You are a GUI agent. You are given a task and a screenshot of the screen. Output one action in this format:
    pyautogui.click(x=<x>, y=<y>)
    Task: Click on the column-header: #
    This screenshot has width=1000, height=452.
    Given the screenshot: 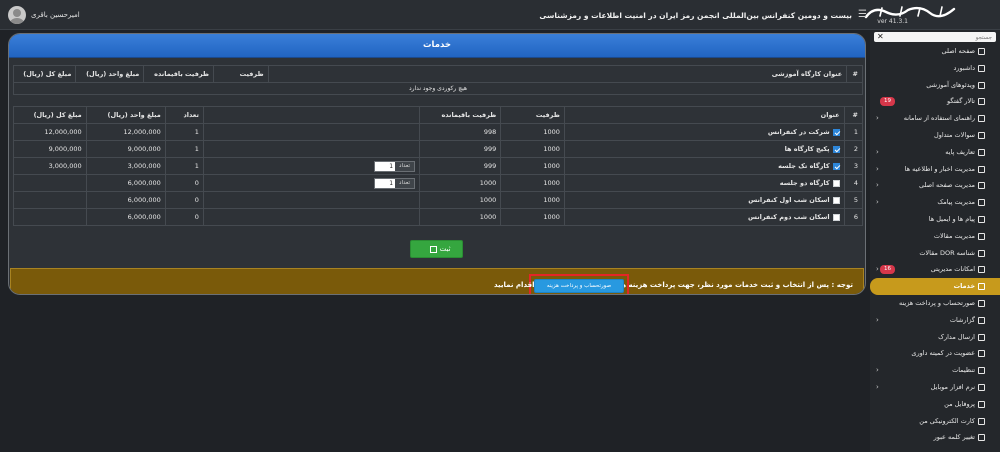 What is the action you would take?
    pyautogui.click(x=854, y=74)
    